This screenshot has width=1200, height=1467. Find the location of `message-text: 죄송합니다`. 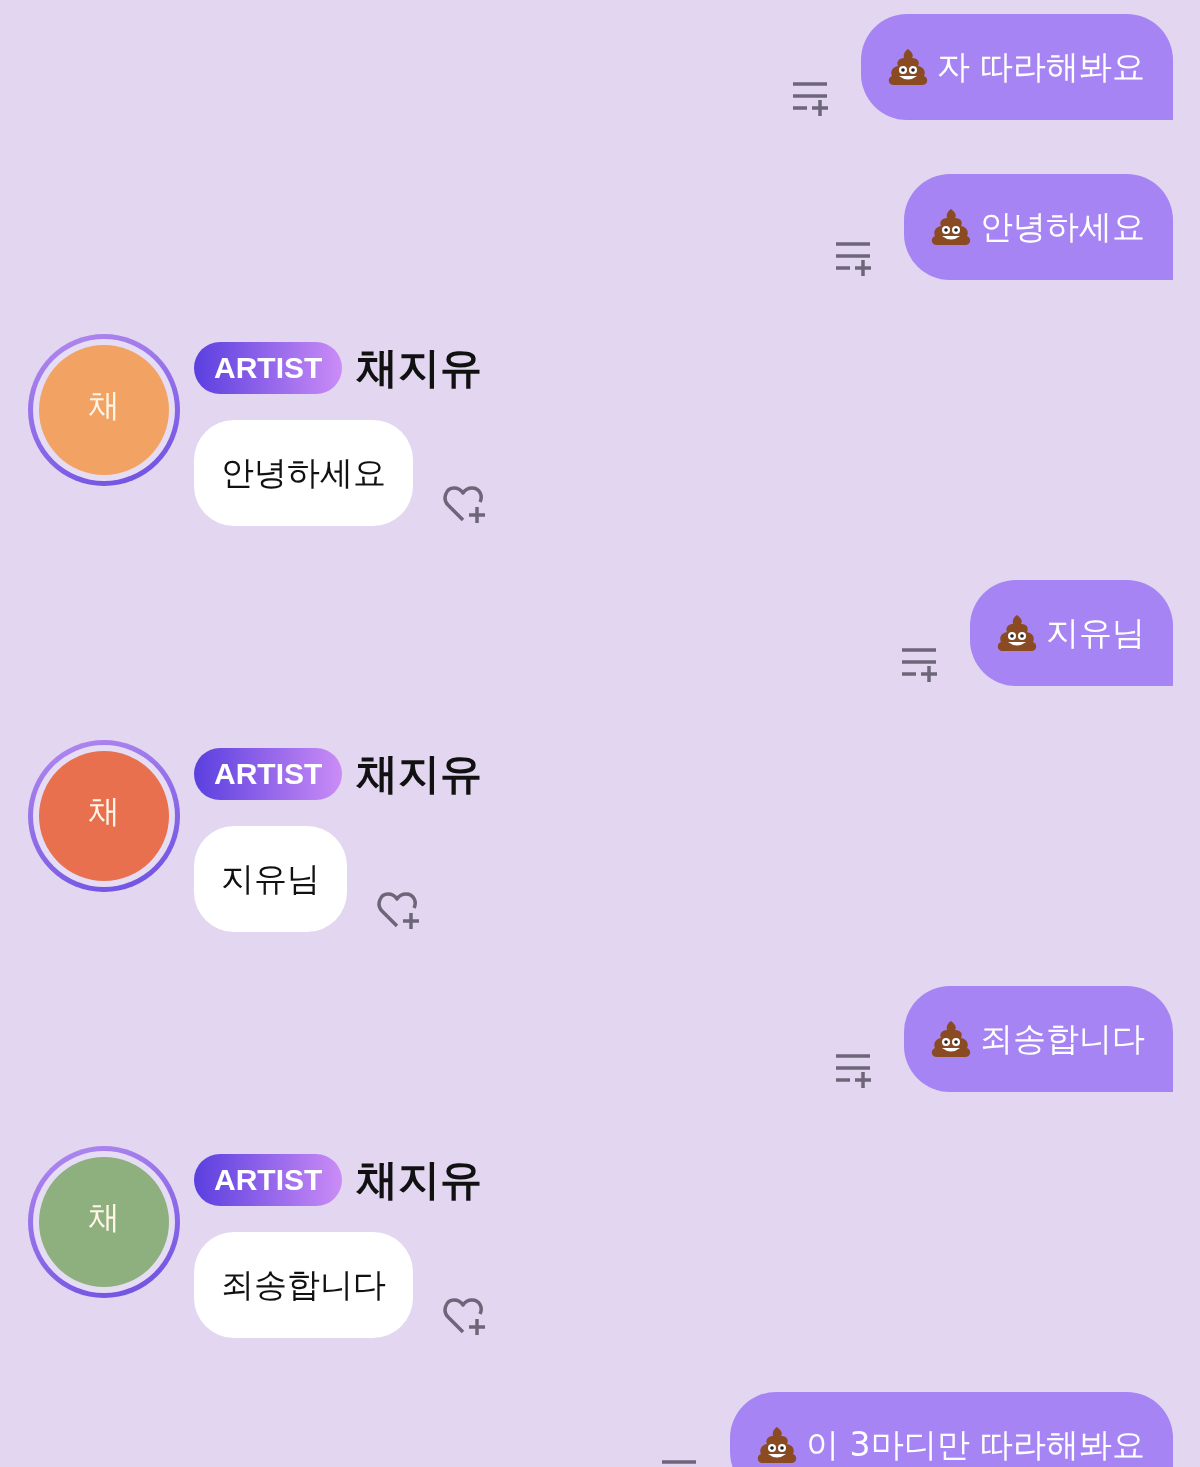

message-text: 죄송합니다 is located at coordinates (1062, 1038).